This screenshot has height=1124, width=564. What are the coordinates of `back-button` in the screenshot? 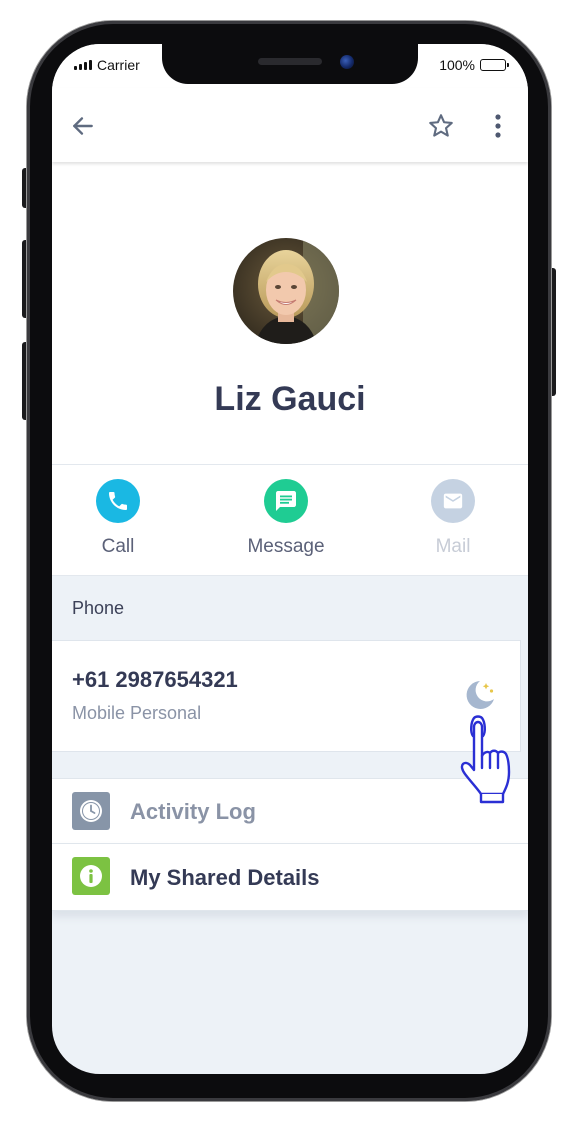 It's located at (83, 126).